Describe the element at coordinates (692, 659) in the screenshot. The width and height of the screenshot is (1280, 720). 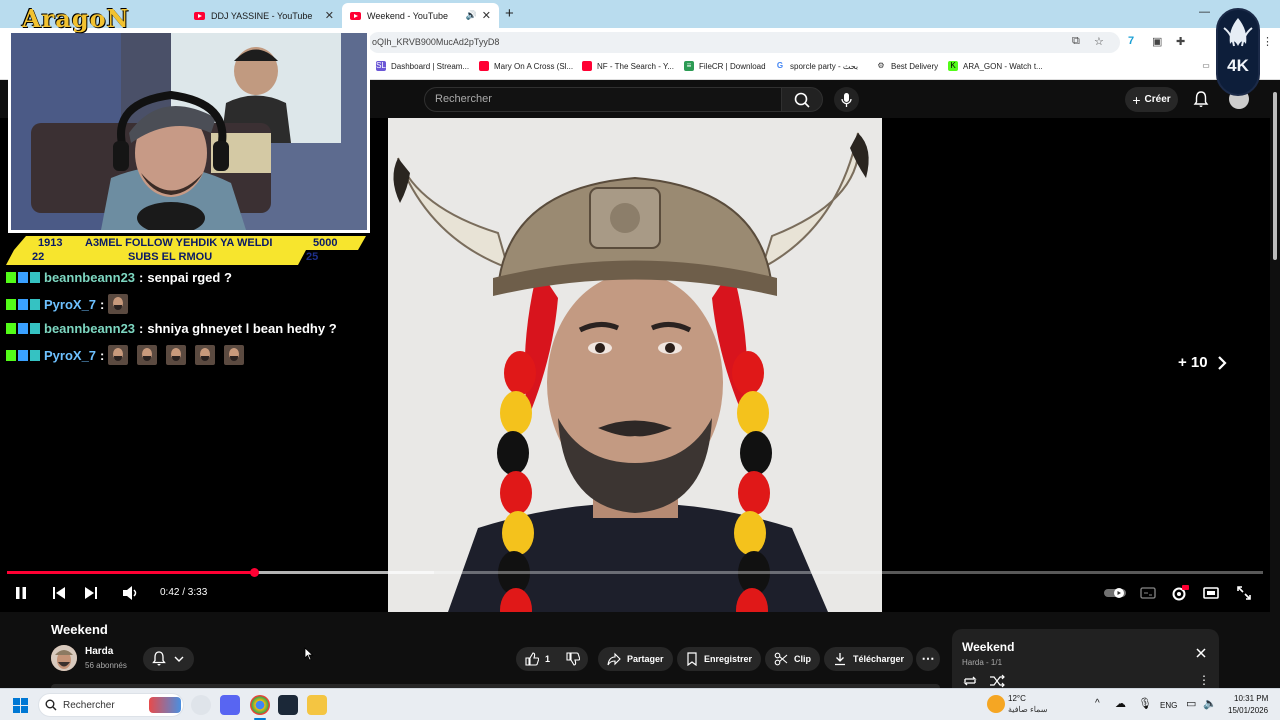
I see `bookmark-icon` at that location.